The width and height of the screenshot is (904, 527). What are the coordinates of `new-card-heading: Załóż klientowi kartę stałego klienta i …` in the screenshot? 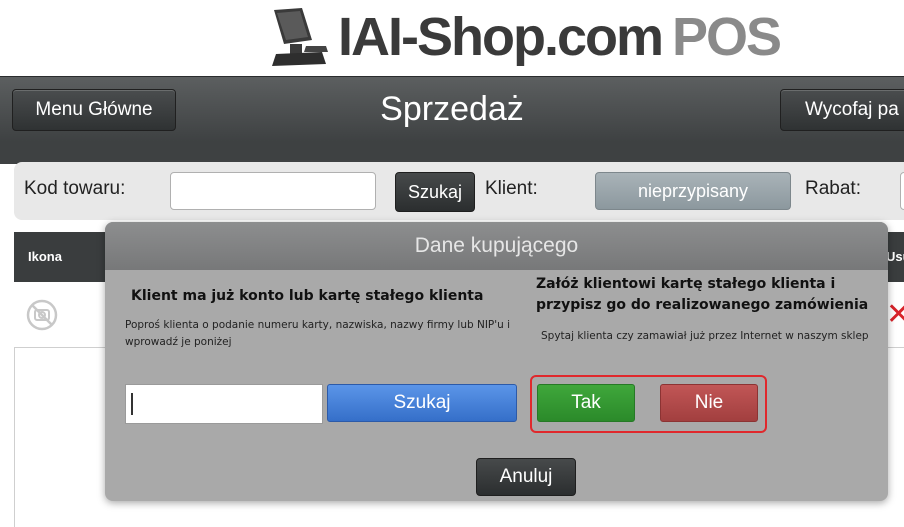 It's located at (702, 294).